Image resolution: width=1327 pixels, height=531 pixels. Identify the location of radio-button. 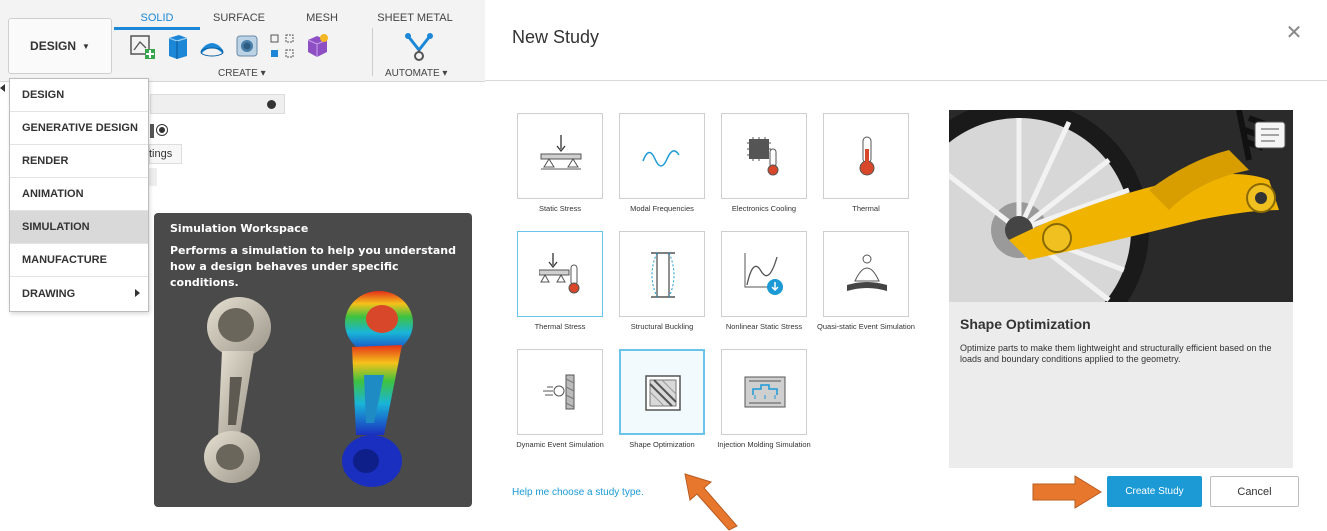
(162, 130).